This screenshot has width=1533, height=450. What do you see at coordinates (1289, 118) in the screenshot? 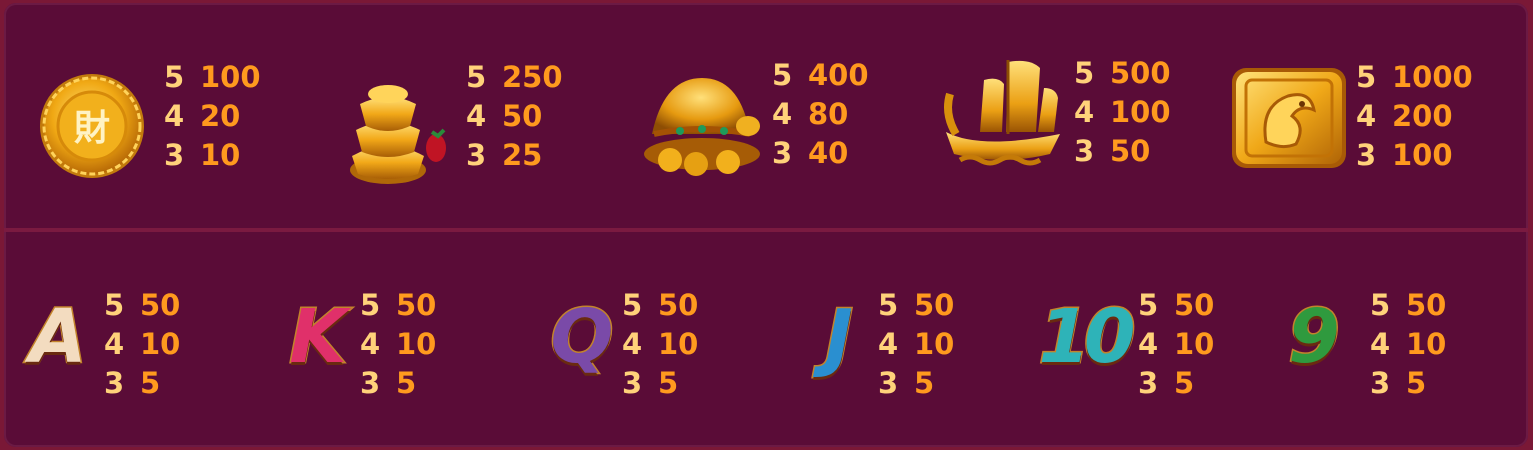
I see `gold-fish-tile-icon` at bounding box center [1289, 118].